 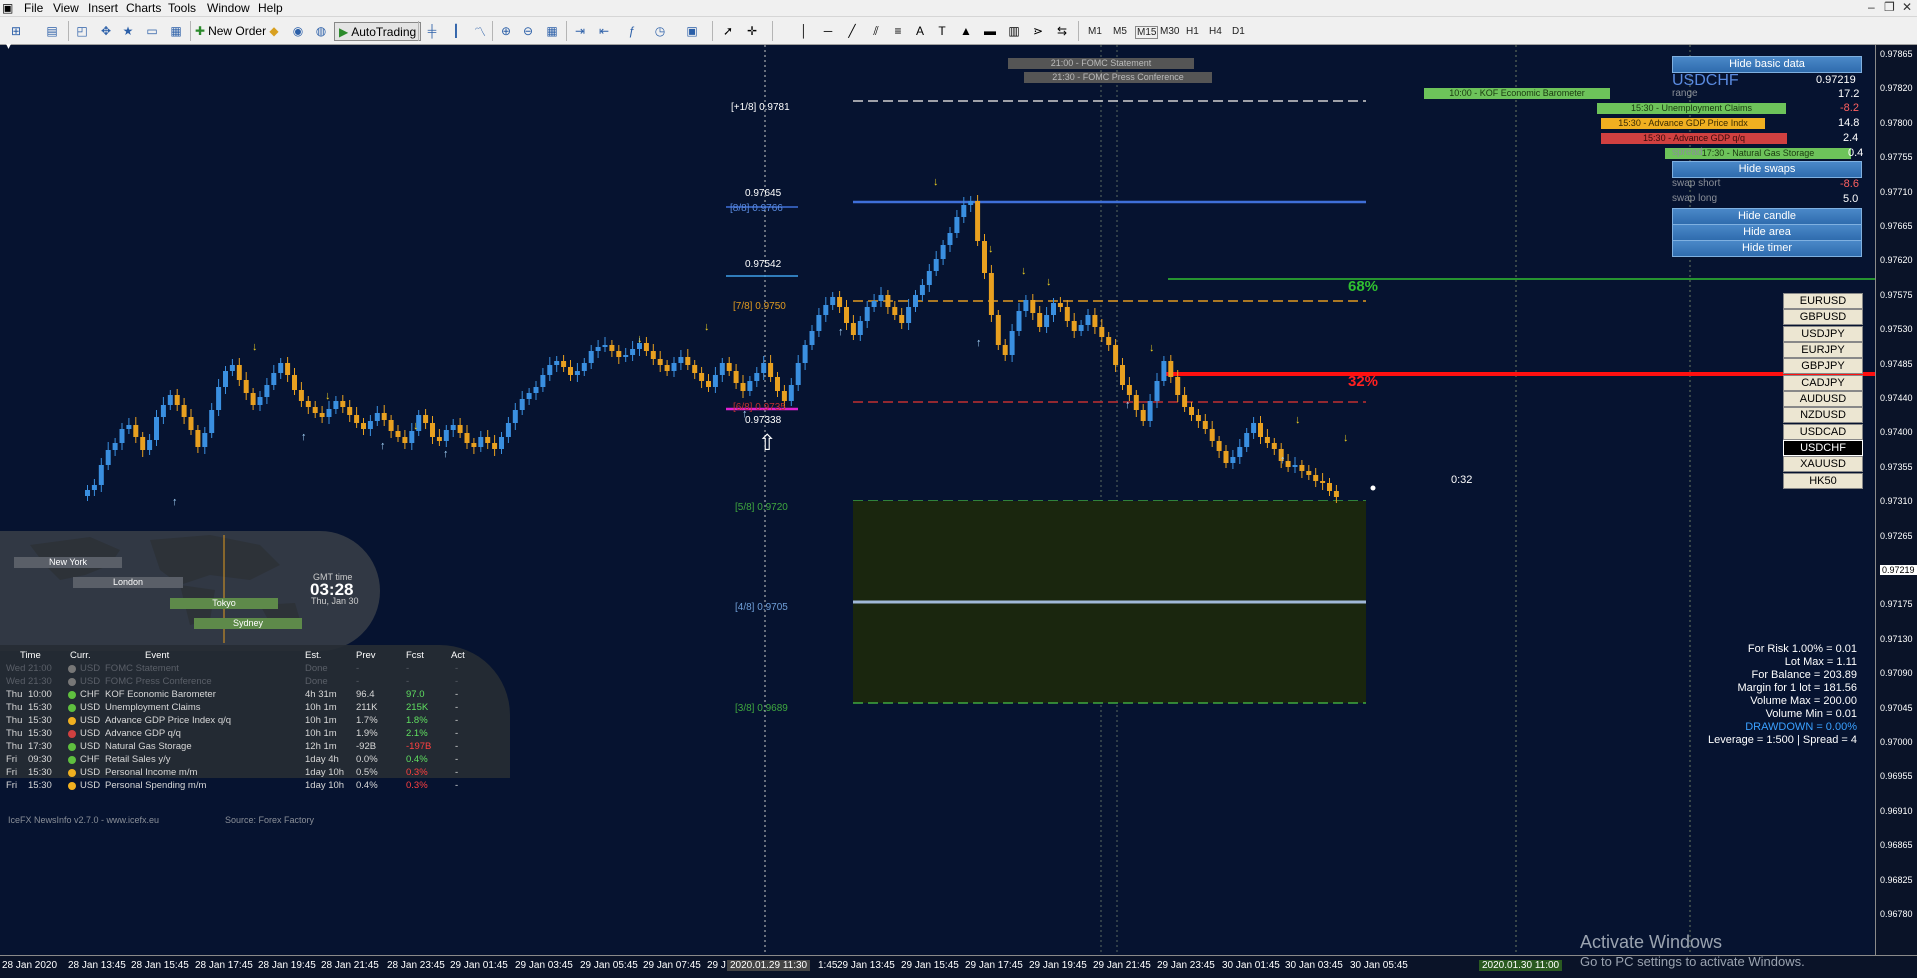 What do you see at coordinates (1128, 405) in the screenshot?
I see `buy-arrow-icon: ↑` at bounding box center [1128, 405].